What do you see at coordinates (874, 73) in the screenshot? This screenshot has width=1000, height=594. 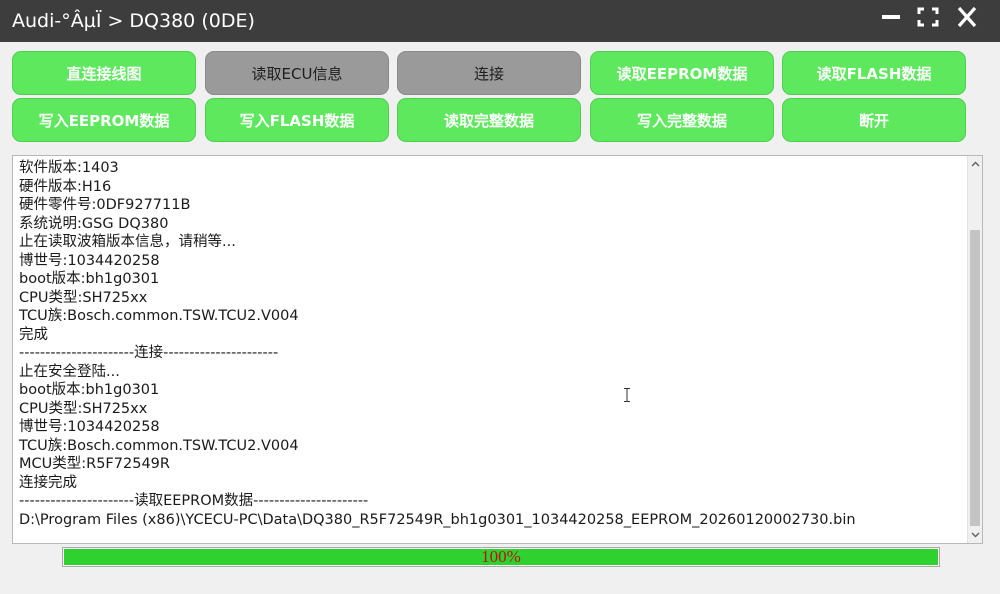 I see `read-flash-button: 读取FLASH数据` at bounding box center [874, 73].